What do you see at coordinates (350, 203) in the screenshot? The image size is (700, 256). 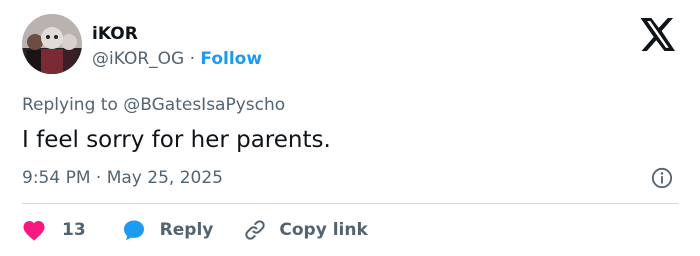 I see `divider` at bounding box center [350, 203].